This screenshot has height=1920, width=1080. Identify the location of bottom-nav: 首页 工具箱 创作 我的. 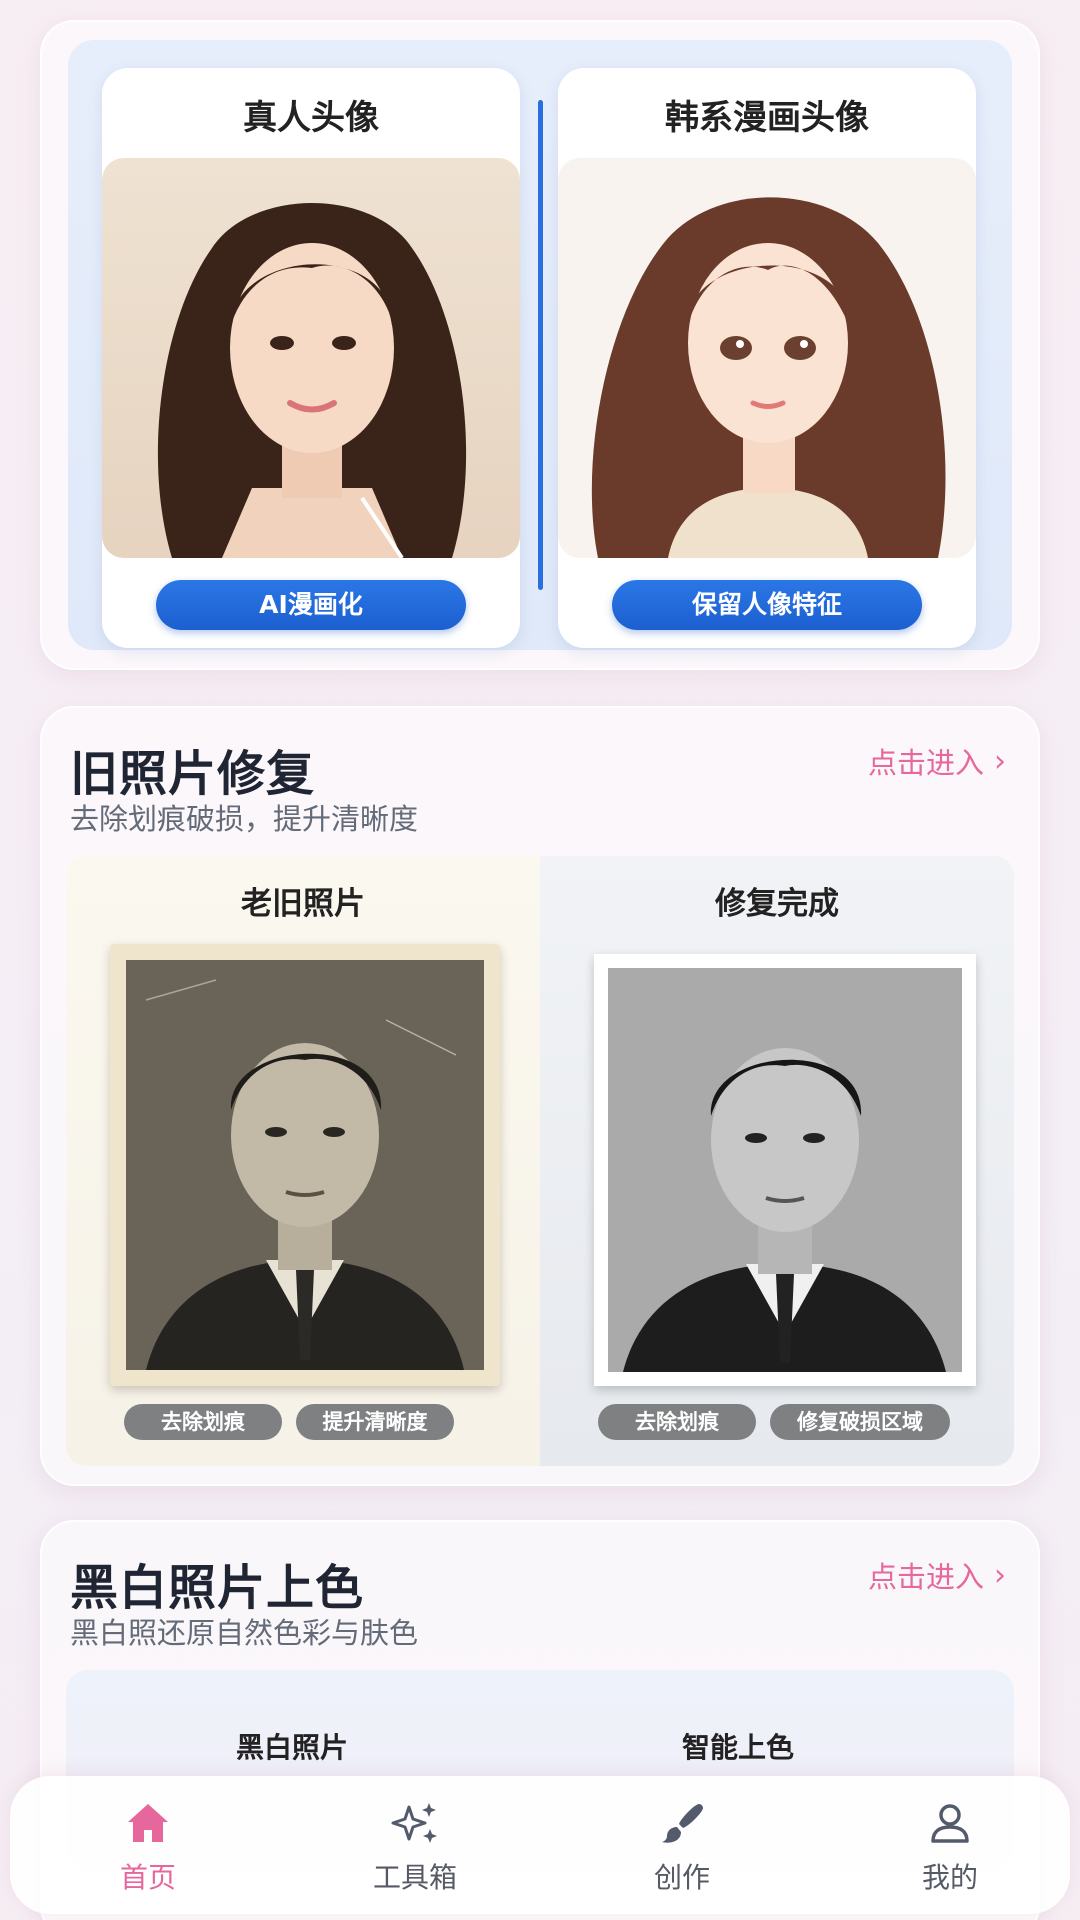
(540, 1845).